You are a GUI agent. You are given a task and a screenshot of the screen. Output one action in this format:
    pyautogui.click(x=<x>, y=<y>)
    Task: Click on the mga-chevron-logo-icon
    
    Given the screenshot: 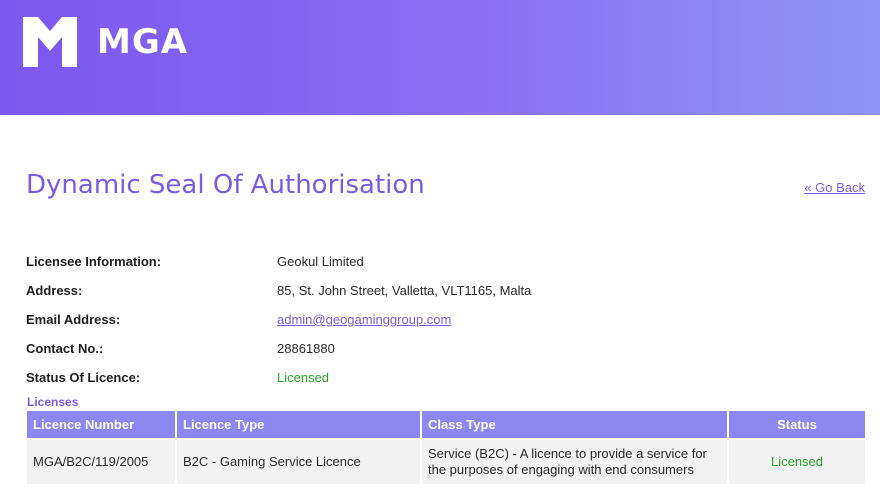 What is the action you would take?
    pyautogui.click(x=50, y=42)
    